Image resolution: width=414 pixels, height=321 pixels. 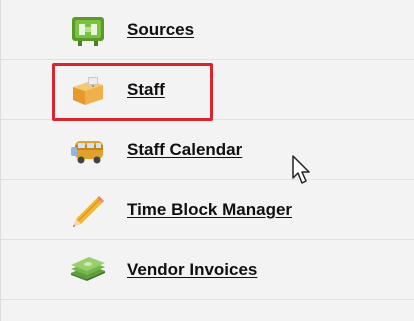 I want to click on staff-calendar-bus-icon, so click(x=88, y=150).